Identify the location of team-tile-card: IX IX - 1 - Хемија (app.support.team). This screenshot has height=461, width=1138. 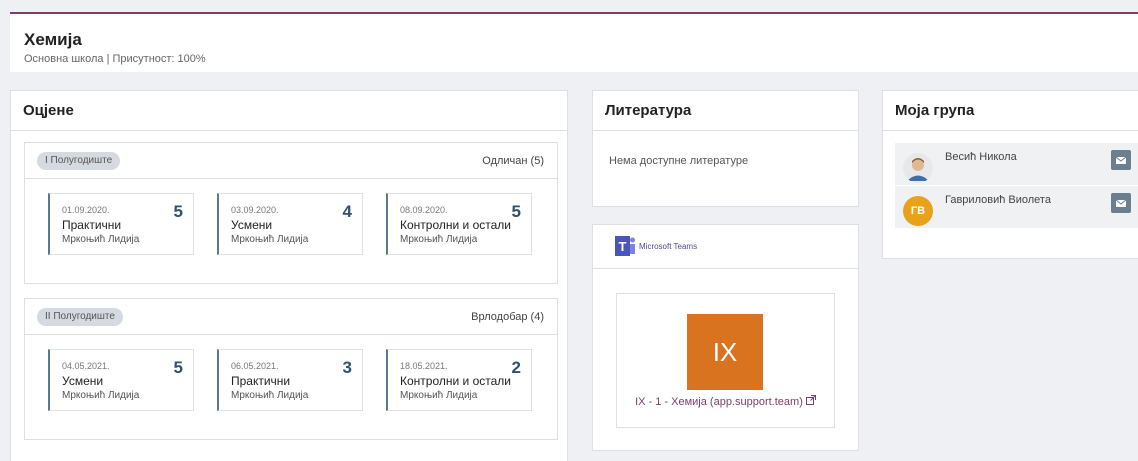
(725, 360).